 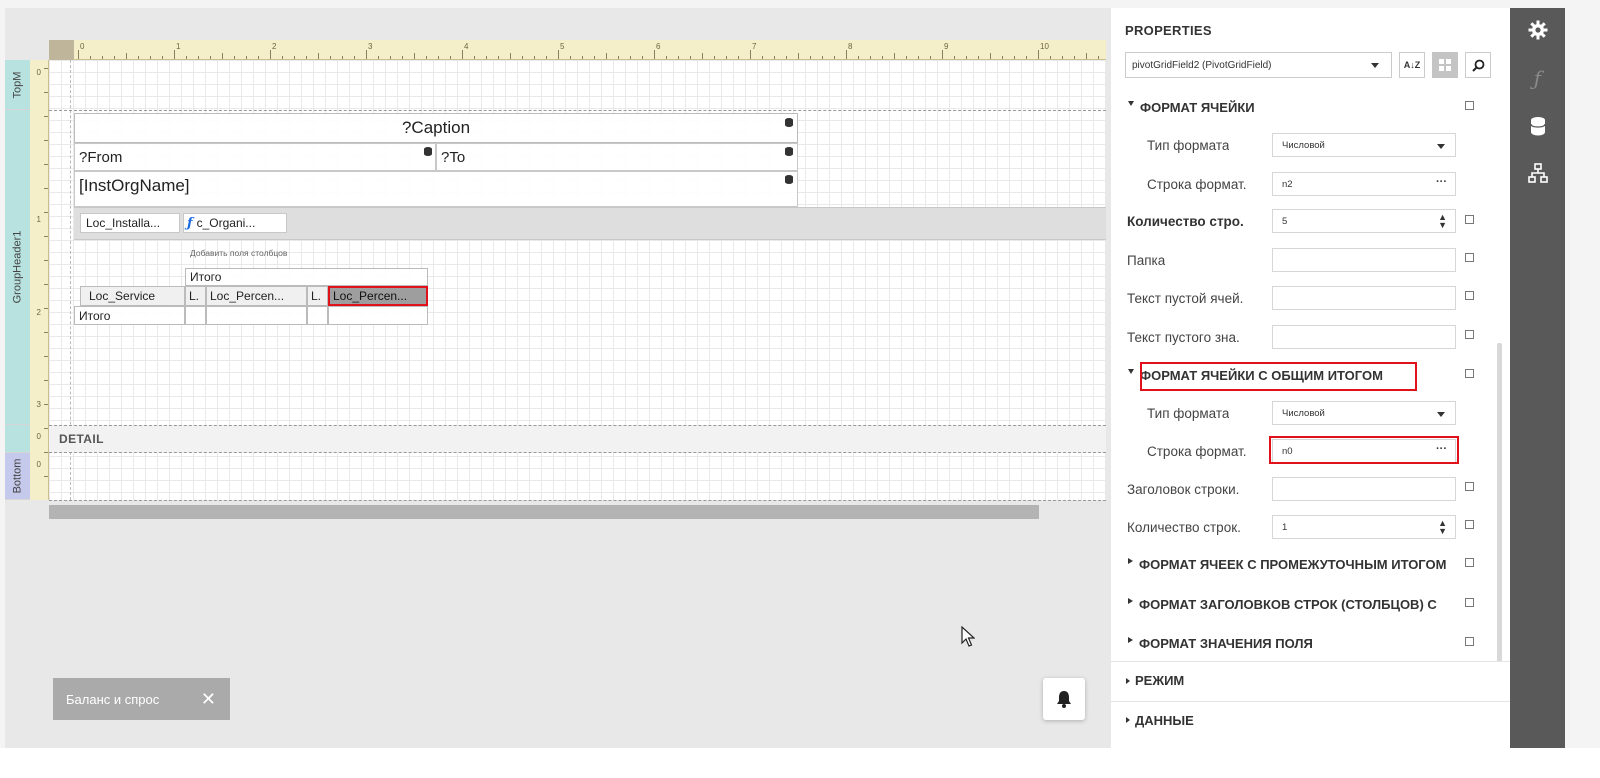 What do you see at coordinates (238, 253) in the screenshot?
I see `add-column-fields-hint: Добавить поля столбцов` at bounding box center [238, 253].